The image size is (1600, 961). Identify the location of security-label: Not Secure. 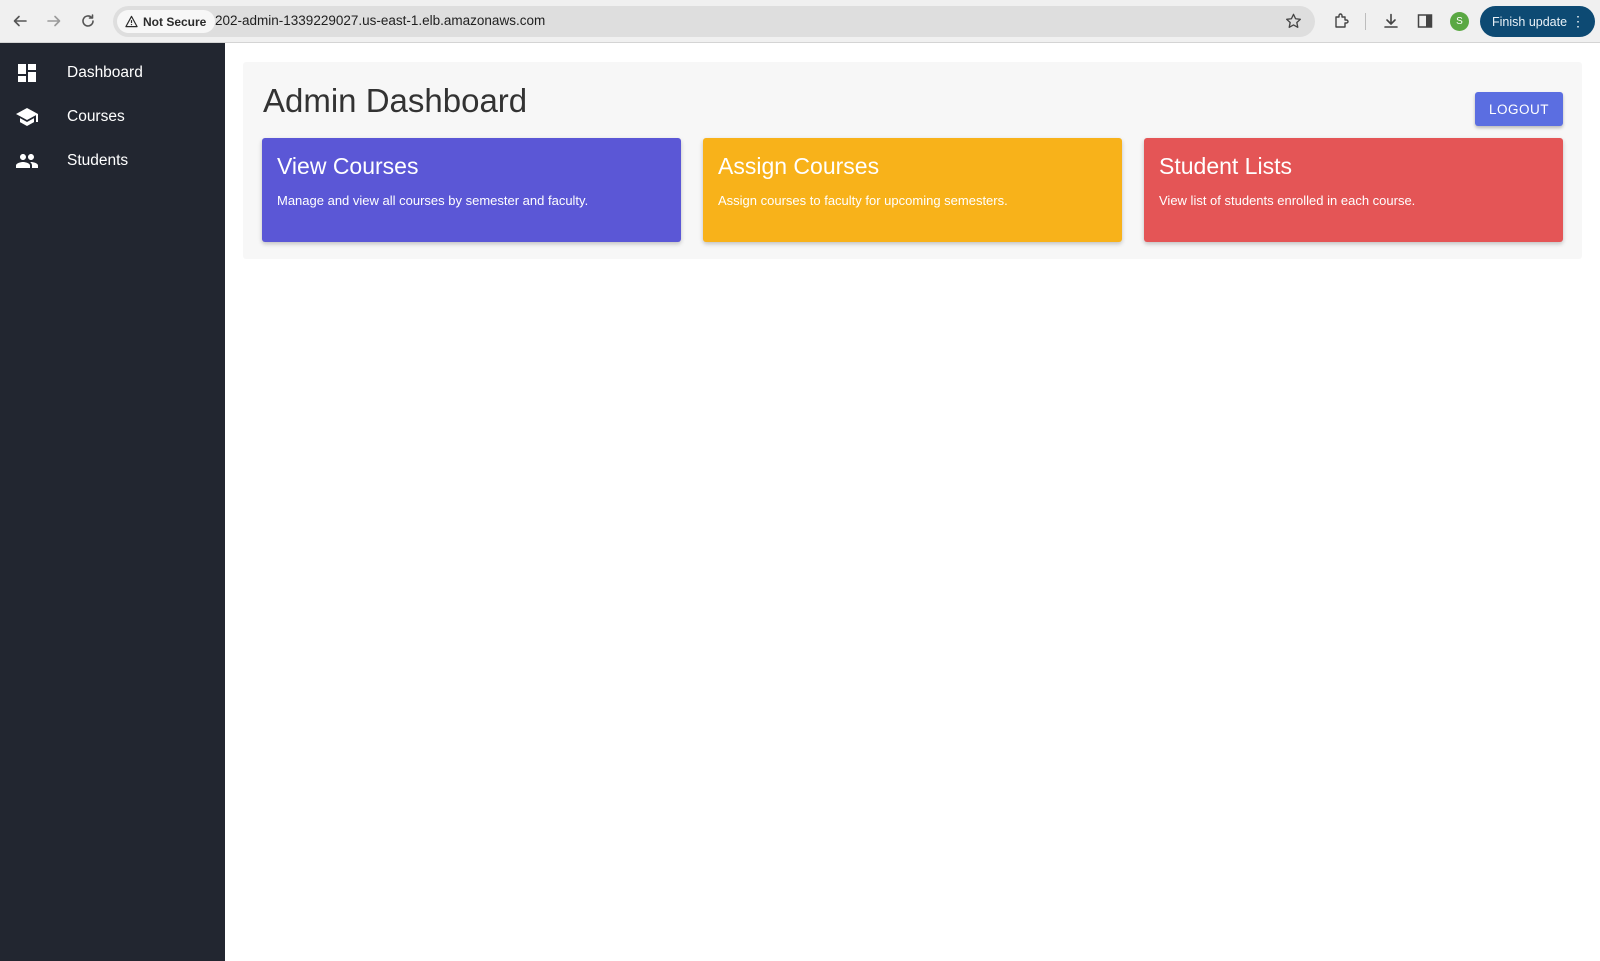
(175, 21).